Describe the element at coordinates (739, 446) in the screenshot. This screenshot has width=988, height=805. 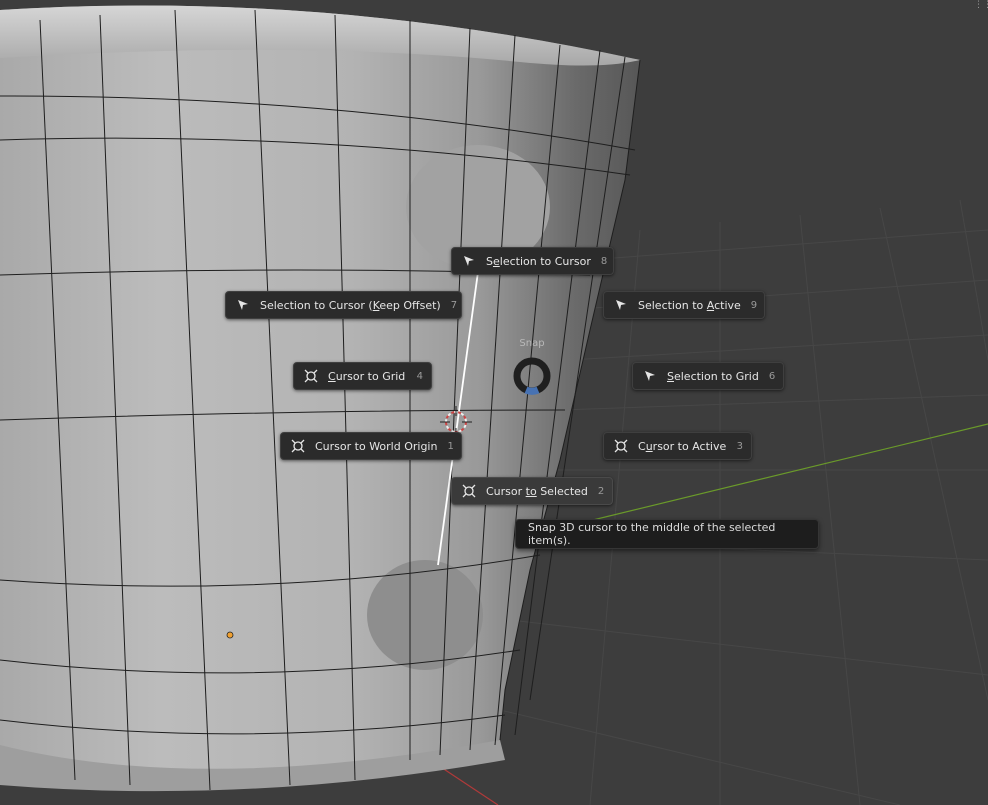
I see `shortcut-key: 3` at that location.